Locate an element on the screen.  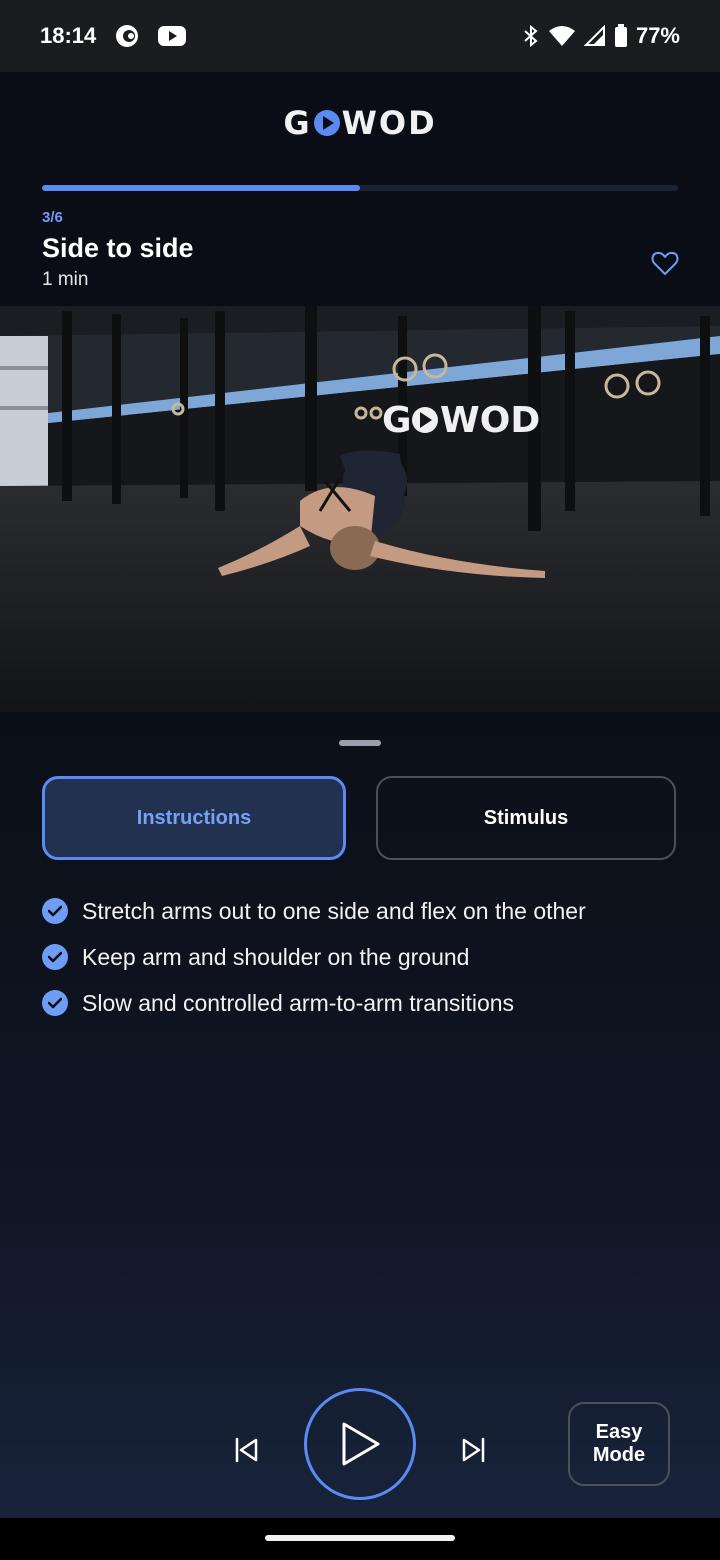
bluetooth-icon is located at coordinates (531, 36).